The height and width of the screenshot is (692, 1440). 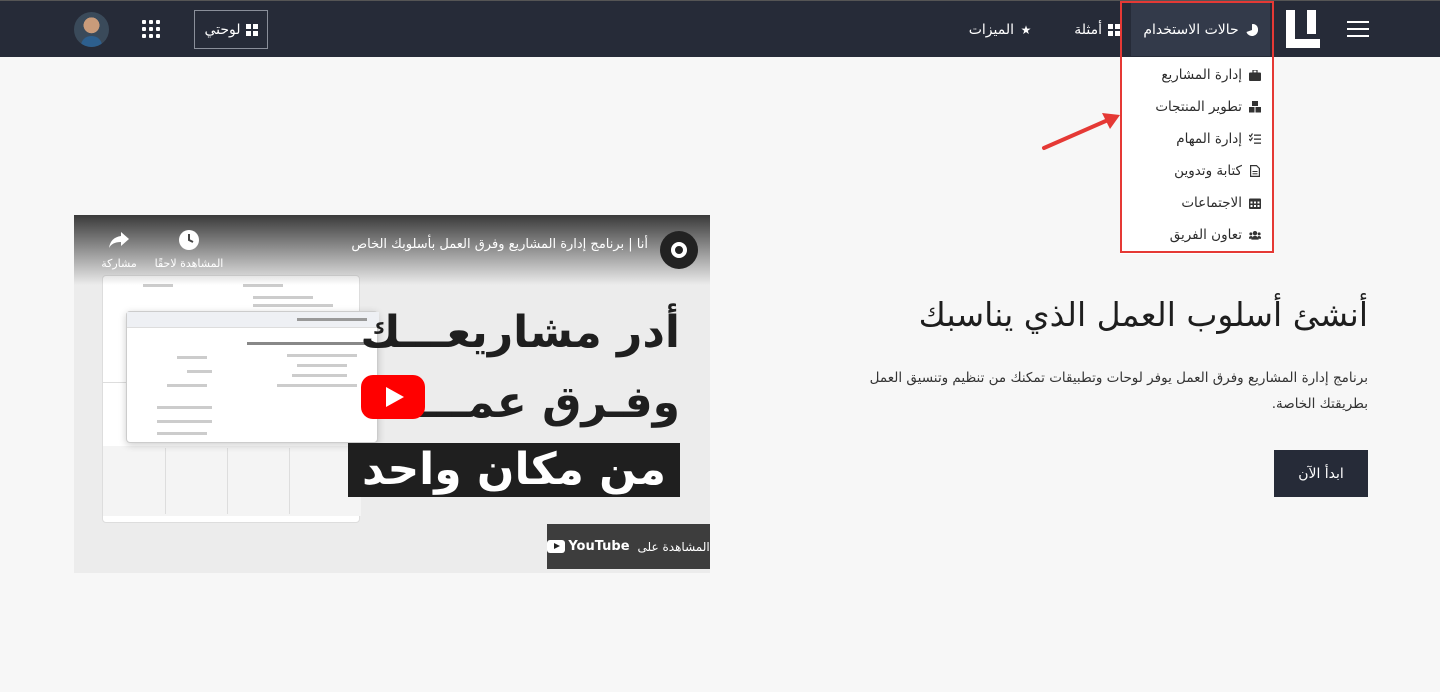 I want to click on youtube-logo-text: YouTube, so click(x=599, y=546).